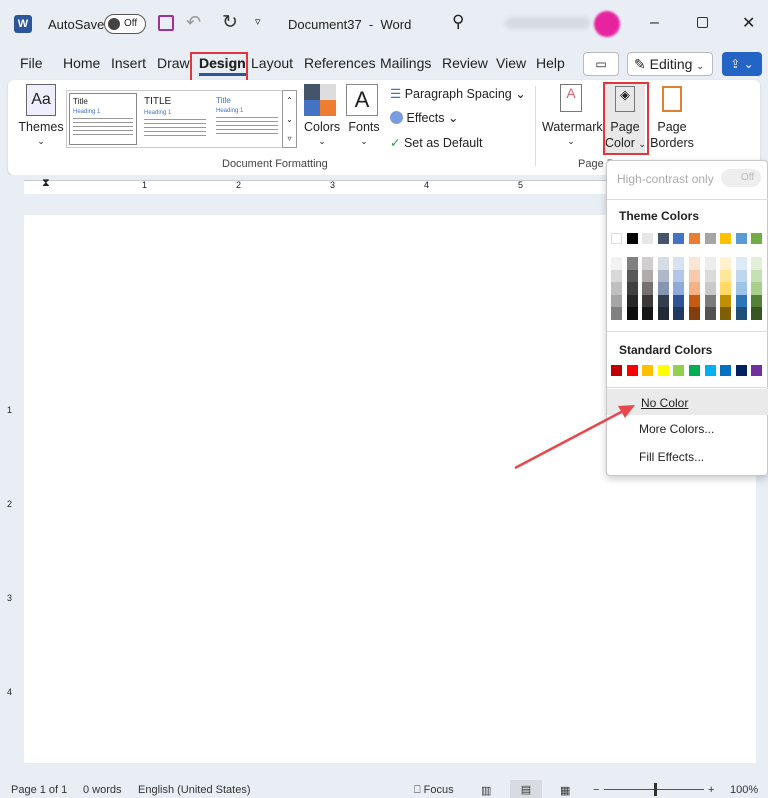  Describe the element at coordinates (166, 23) in the screenshot. I see `save-icon` at that location.